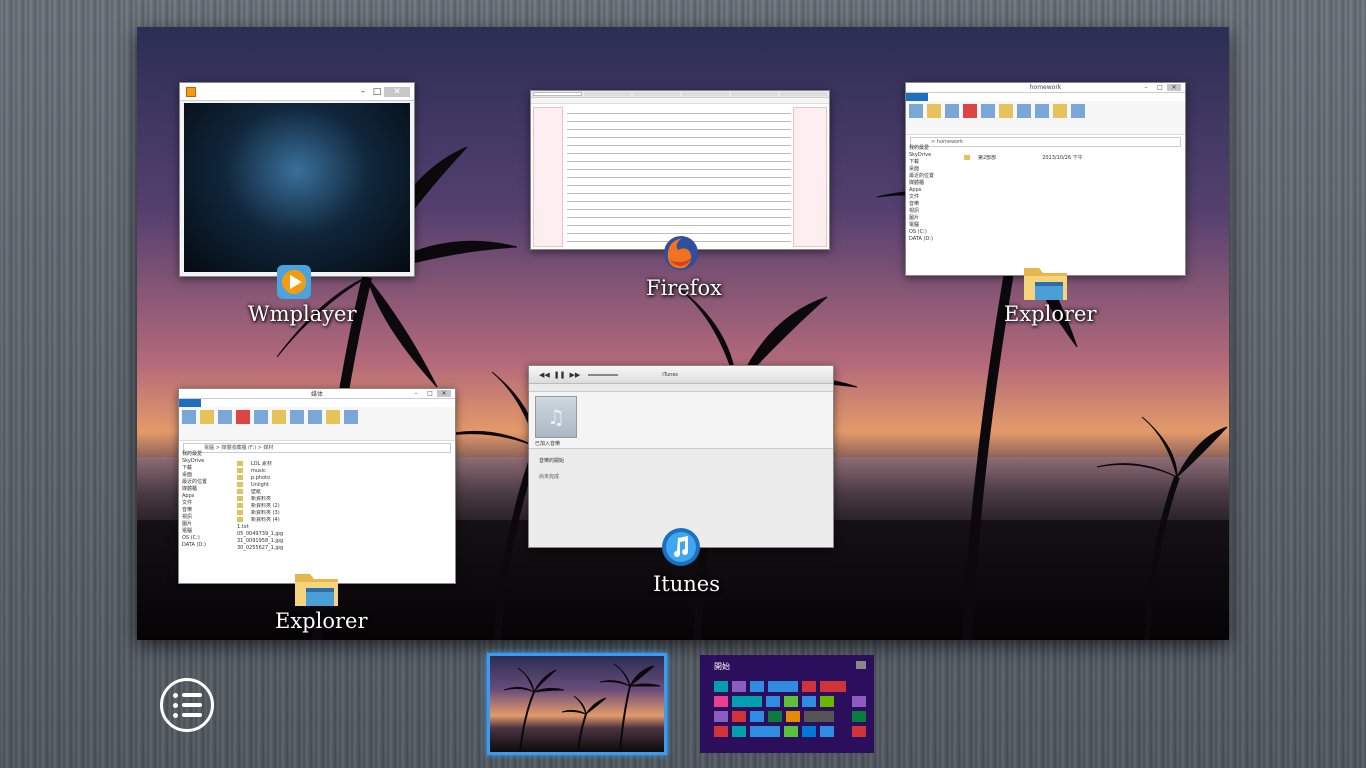 This screenshot has width=1366, height=768. Describe the element at coordinates (1072, 158) in the screenshot. I see `list-item: 第2部部 2013/10/26 下午` at that location.